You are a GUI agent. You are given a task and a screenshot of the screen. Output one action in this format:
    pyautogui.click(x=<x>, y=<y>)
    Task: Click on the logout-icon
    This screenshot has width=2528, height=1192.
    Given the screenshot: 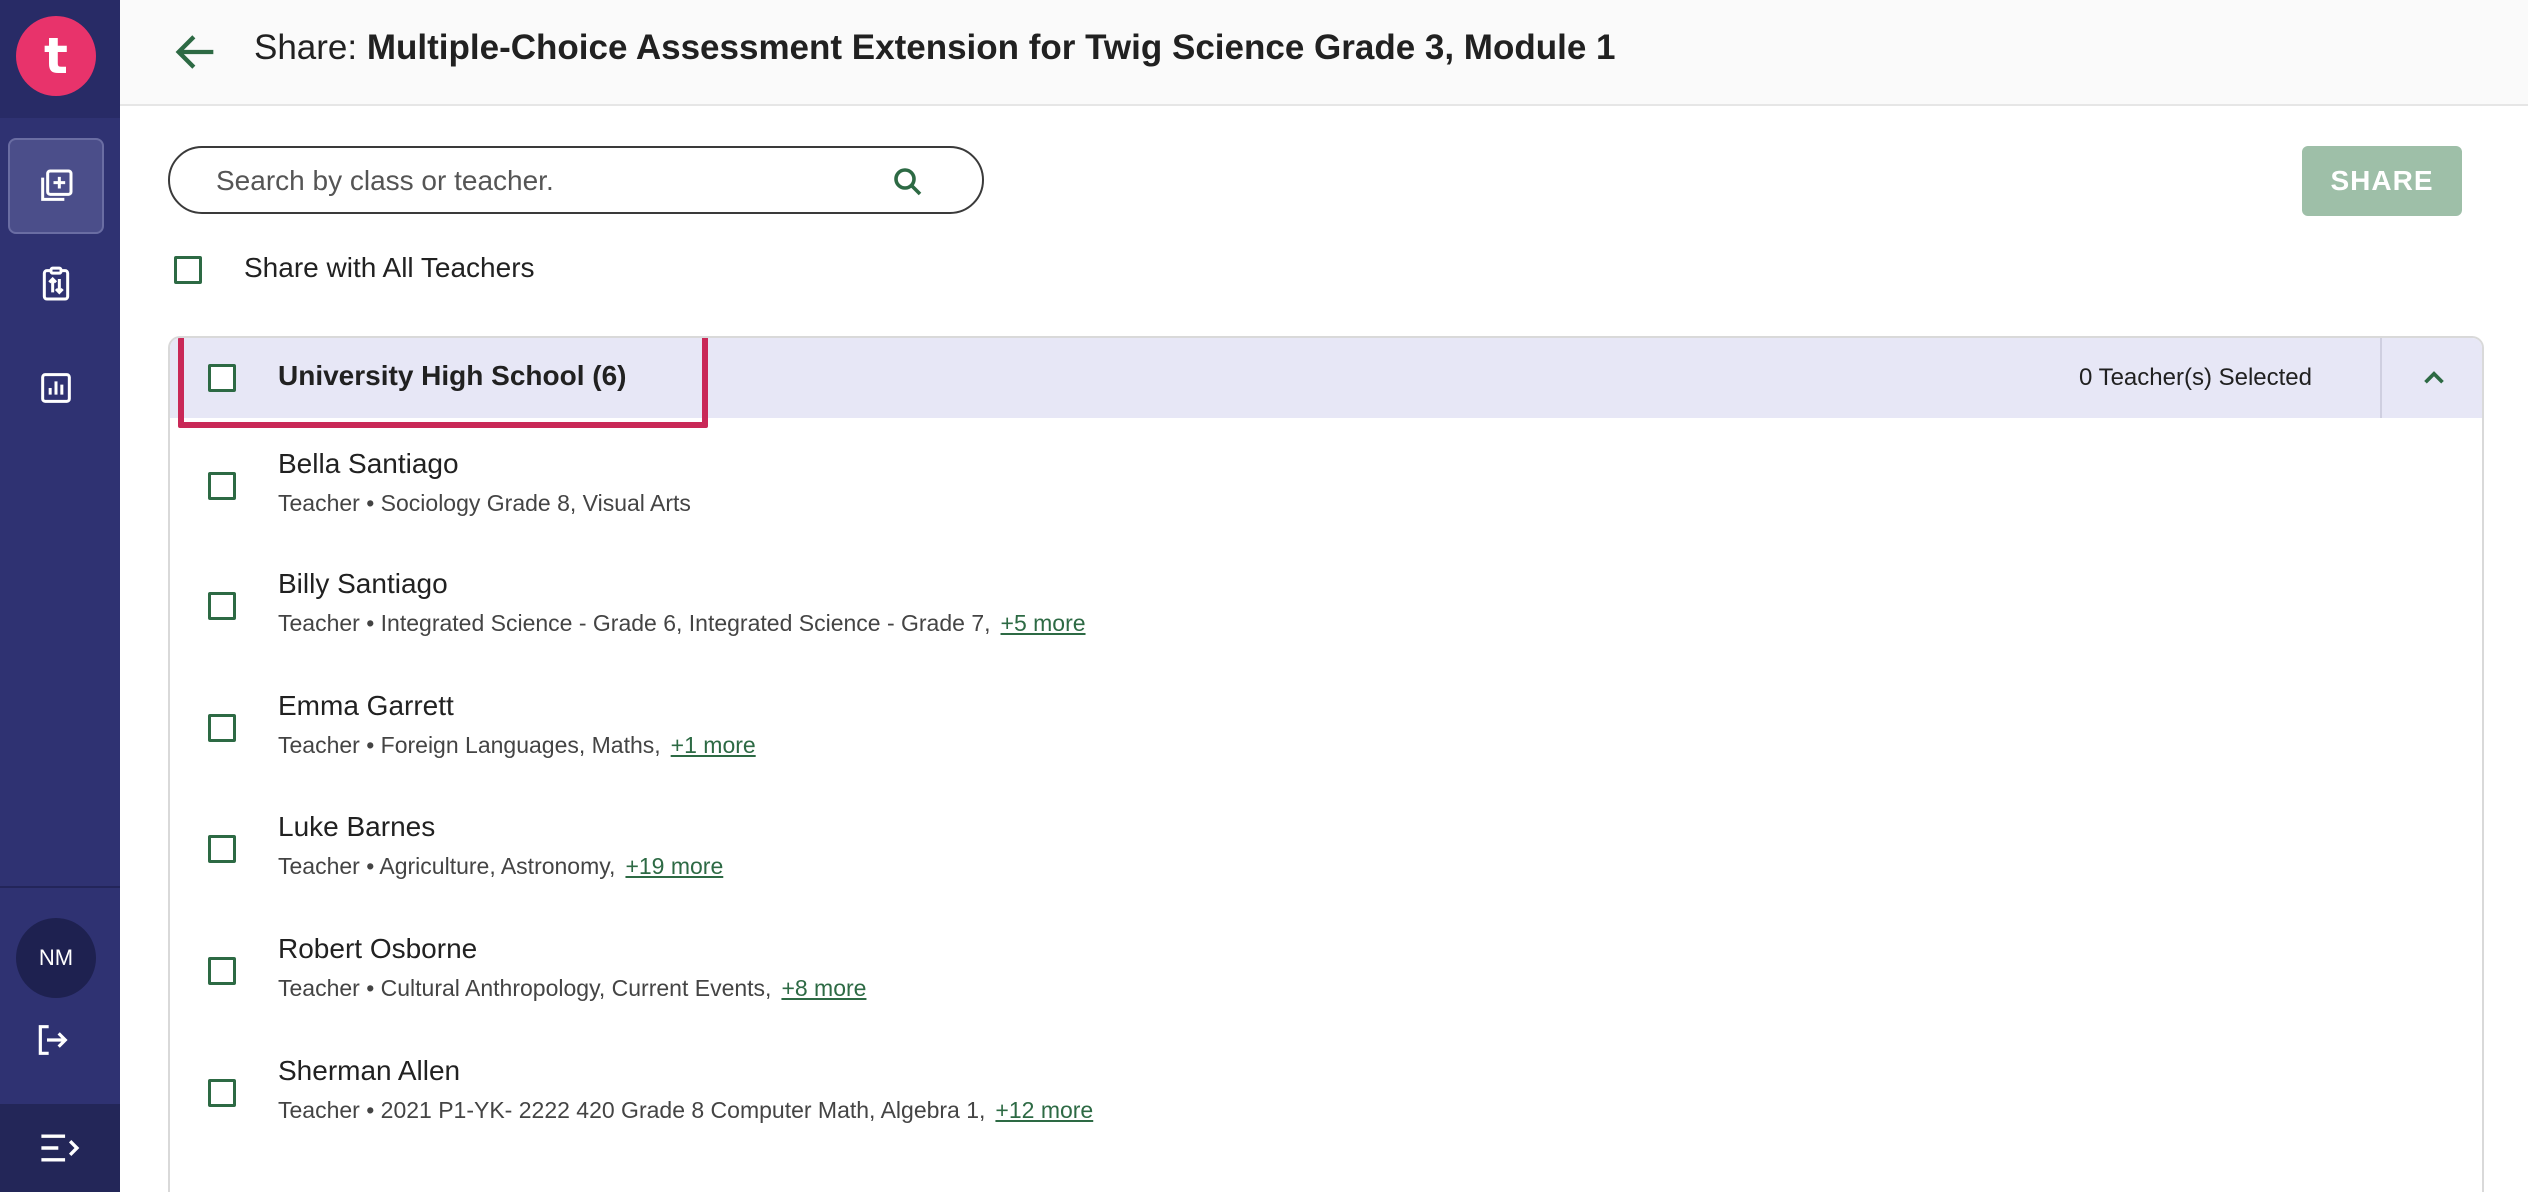 What is the action you would take?
    pyautogui.click(x=53, y=1040)
    